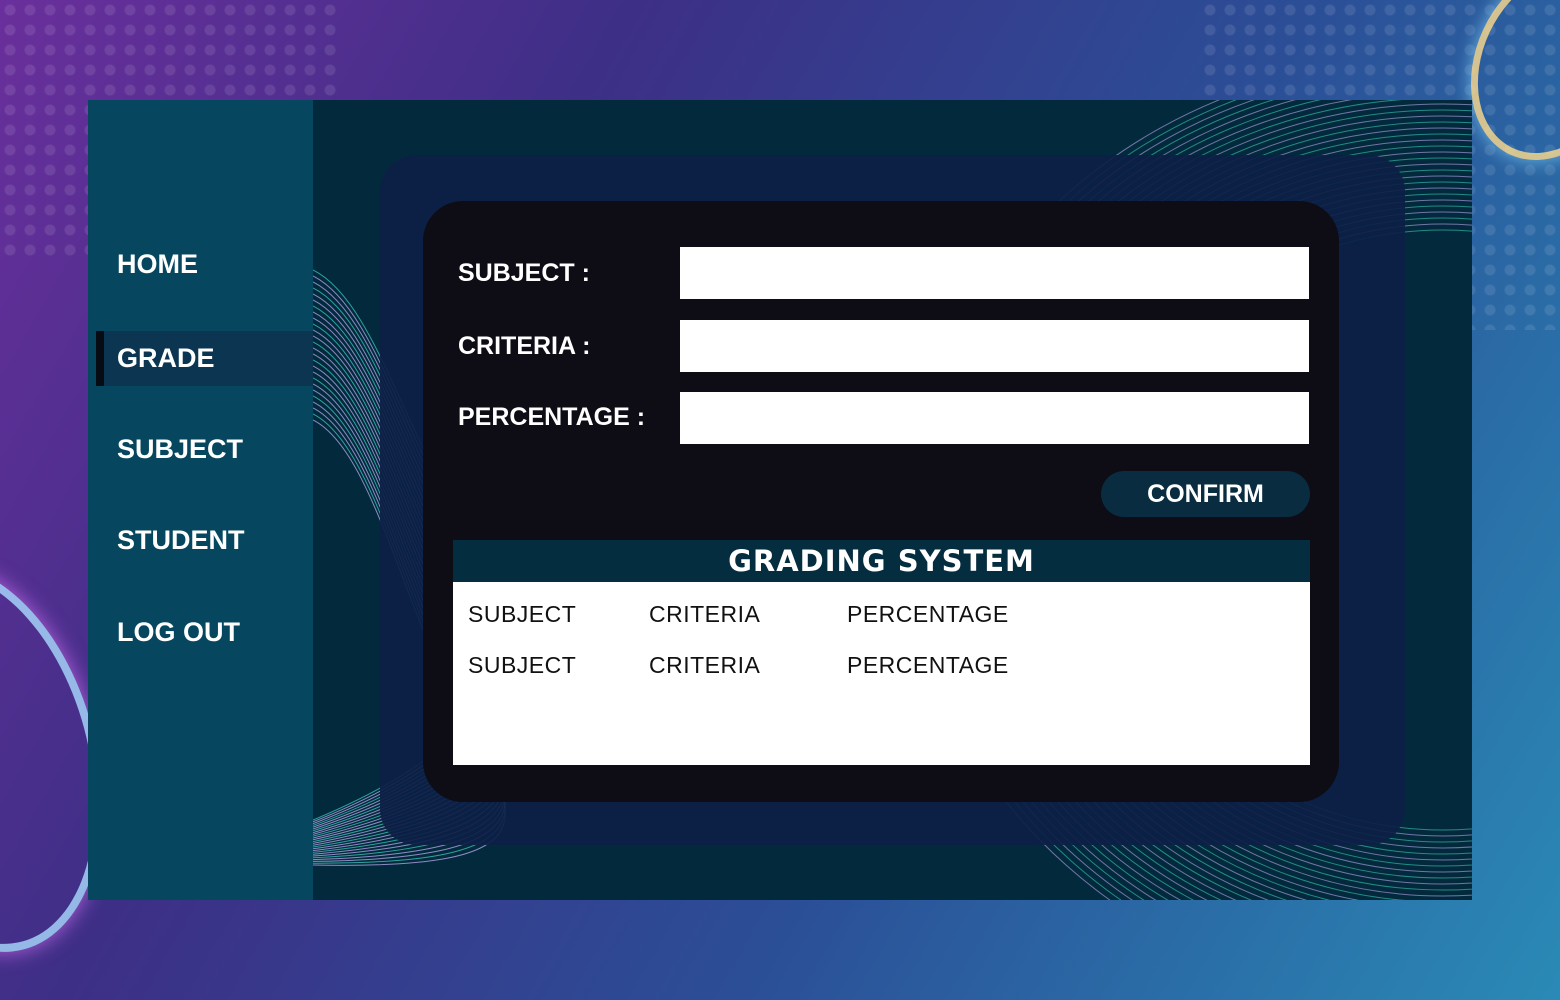 The image size is (1560, 1000). I want to click on sidebar-item-log-out: LOG OUT, so click(204, 632).